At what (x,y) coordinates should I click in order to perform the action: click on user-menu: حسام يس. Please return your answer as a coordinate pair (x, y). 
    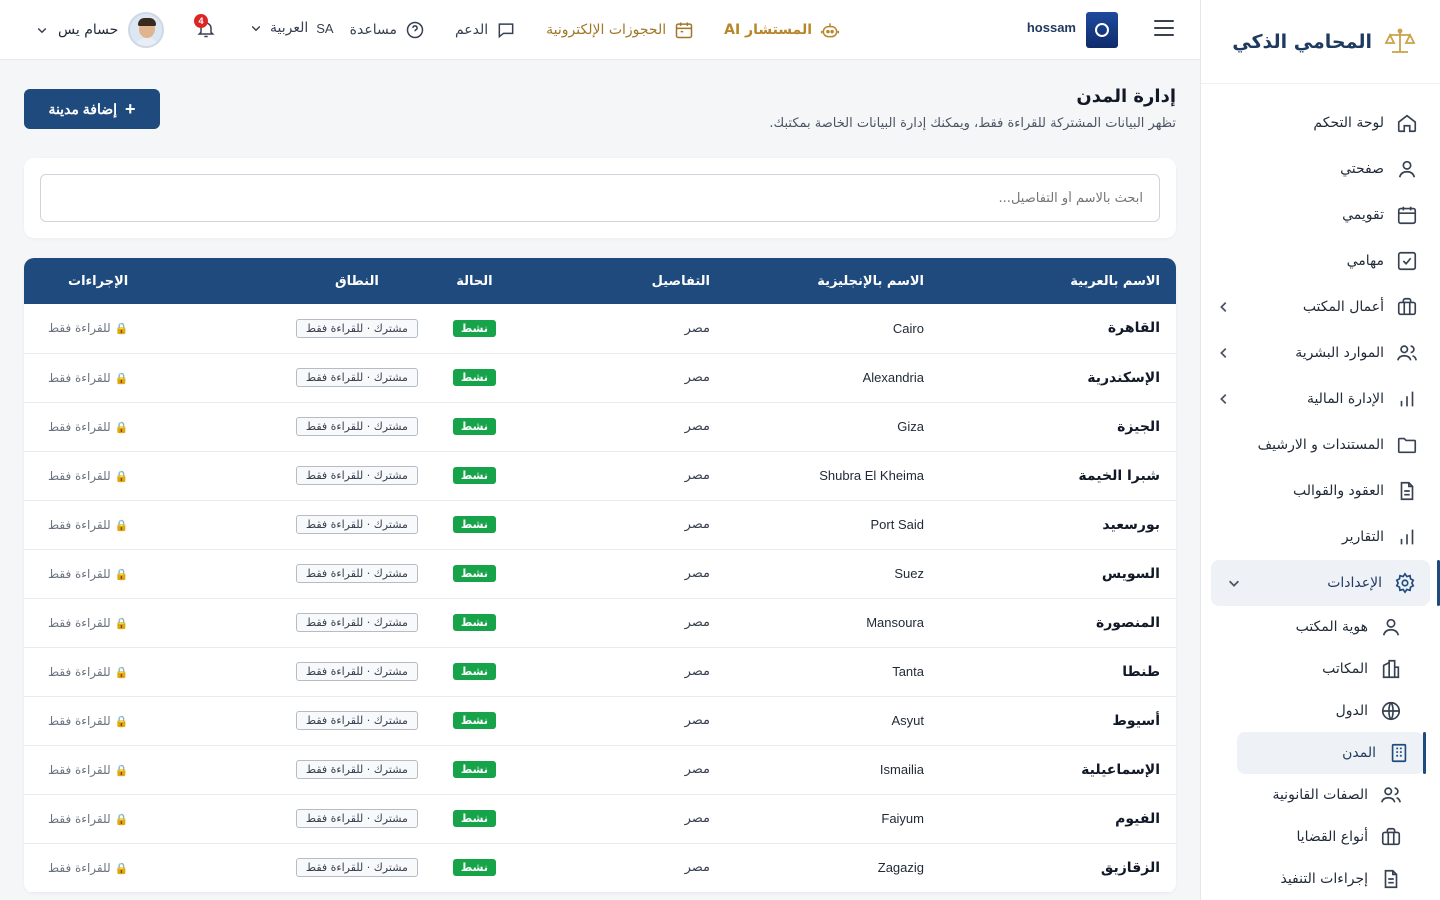
    Looking at the image, I should click on (100, 30).